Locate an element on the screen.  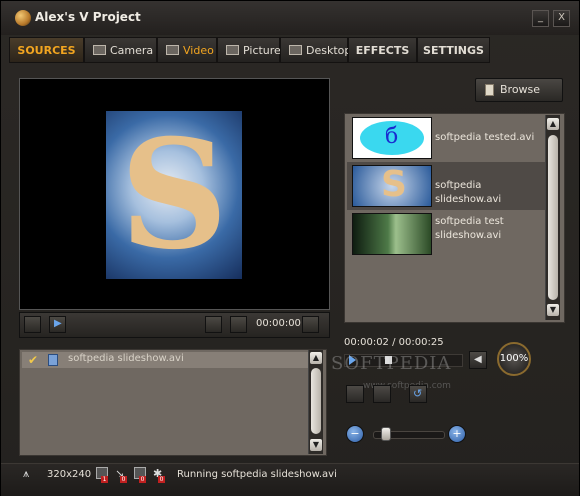
file-list-scrollbar: ▲ ▼ is located at coordinates (552, 217).